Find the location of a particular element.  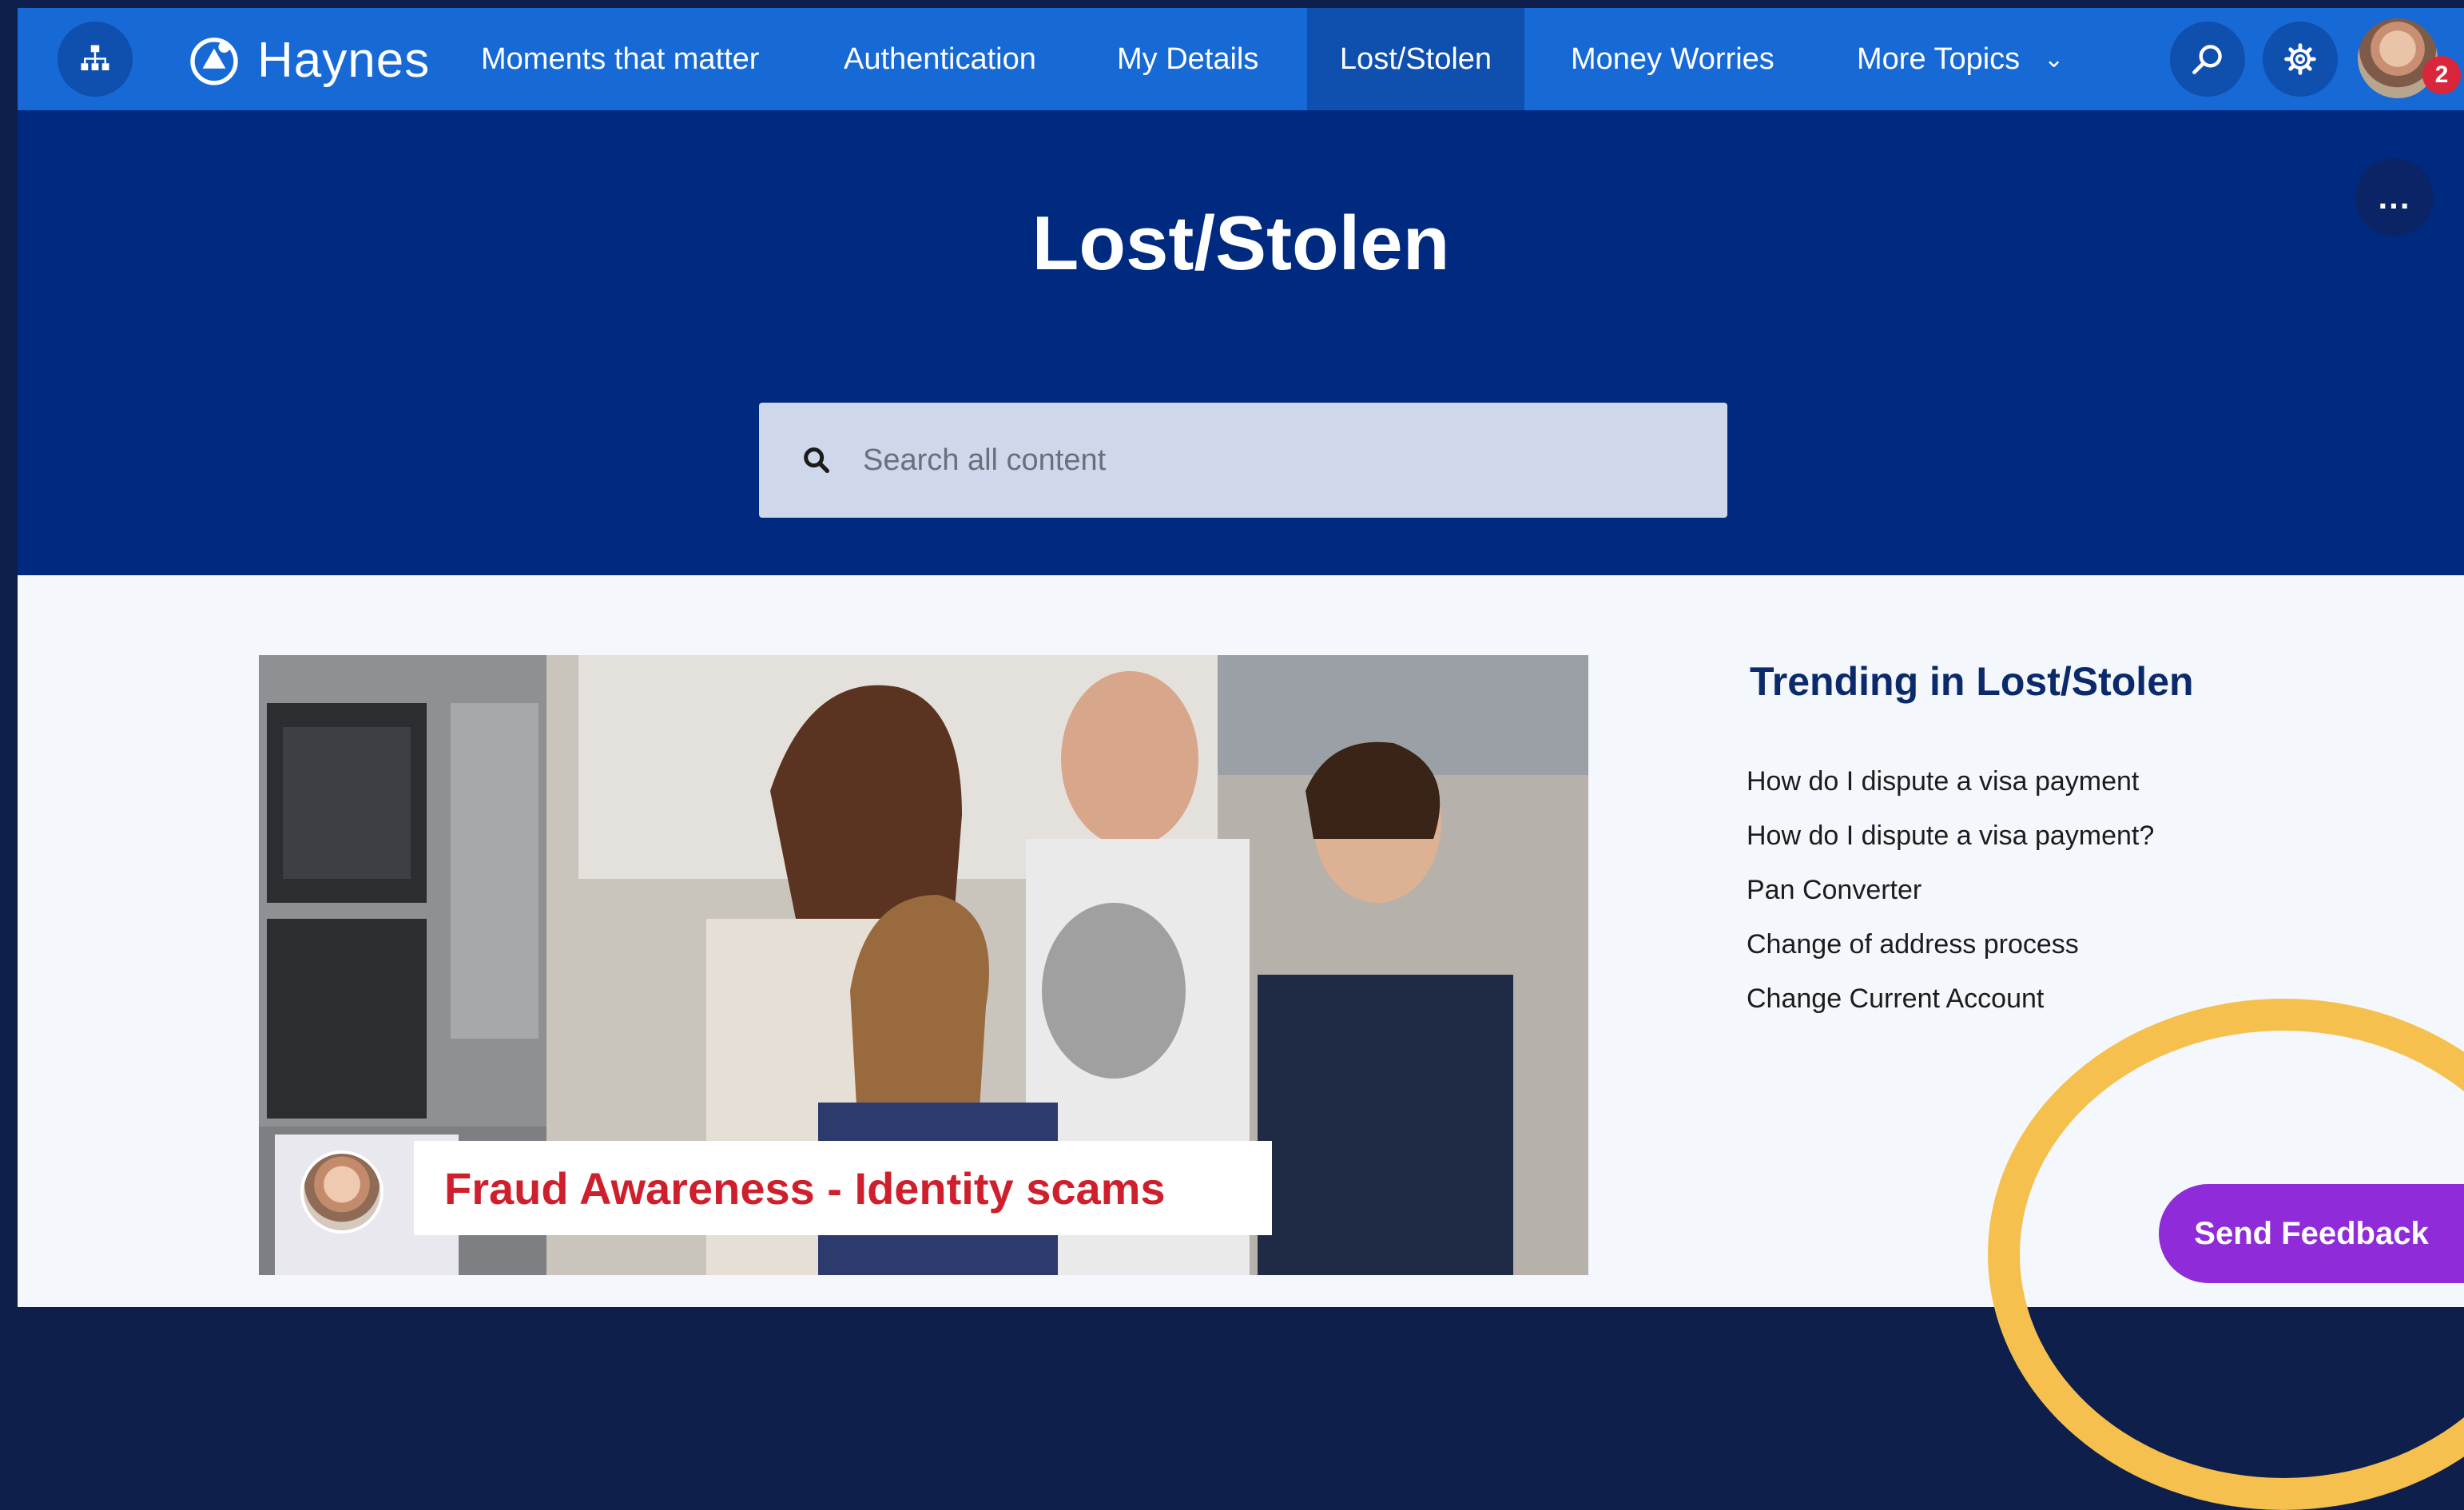

nav-my-details: My Details is located at coordinates (1187, 59).